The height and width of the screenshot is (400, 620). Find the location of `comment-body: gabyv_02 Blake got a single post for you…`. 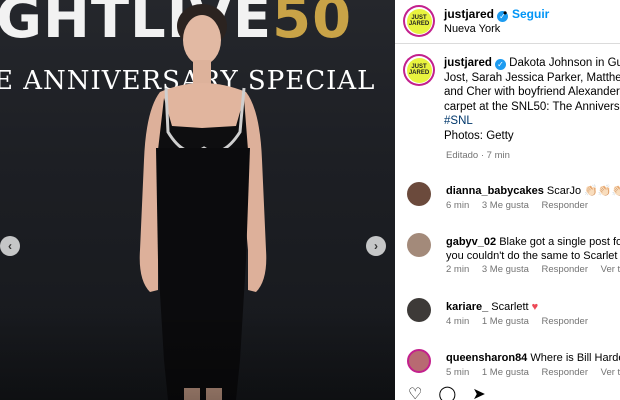

comment-body: gabyv_02 Blake got a single post for you… is located at coordinates (533, 249).